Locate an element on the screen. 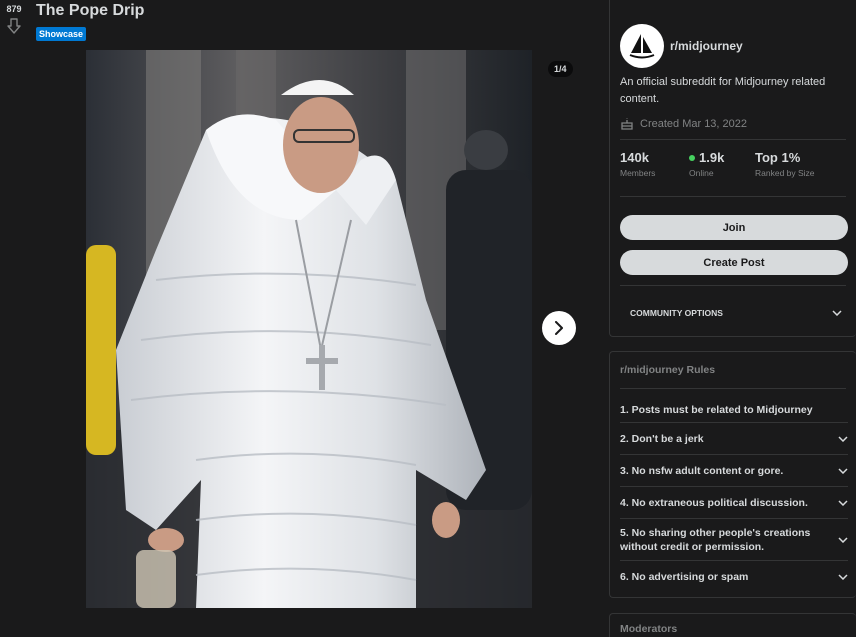  rule-text: 3. No nsfw adult content or gore. is located at coordinates (702, 470).